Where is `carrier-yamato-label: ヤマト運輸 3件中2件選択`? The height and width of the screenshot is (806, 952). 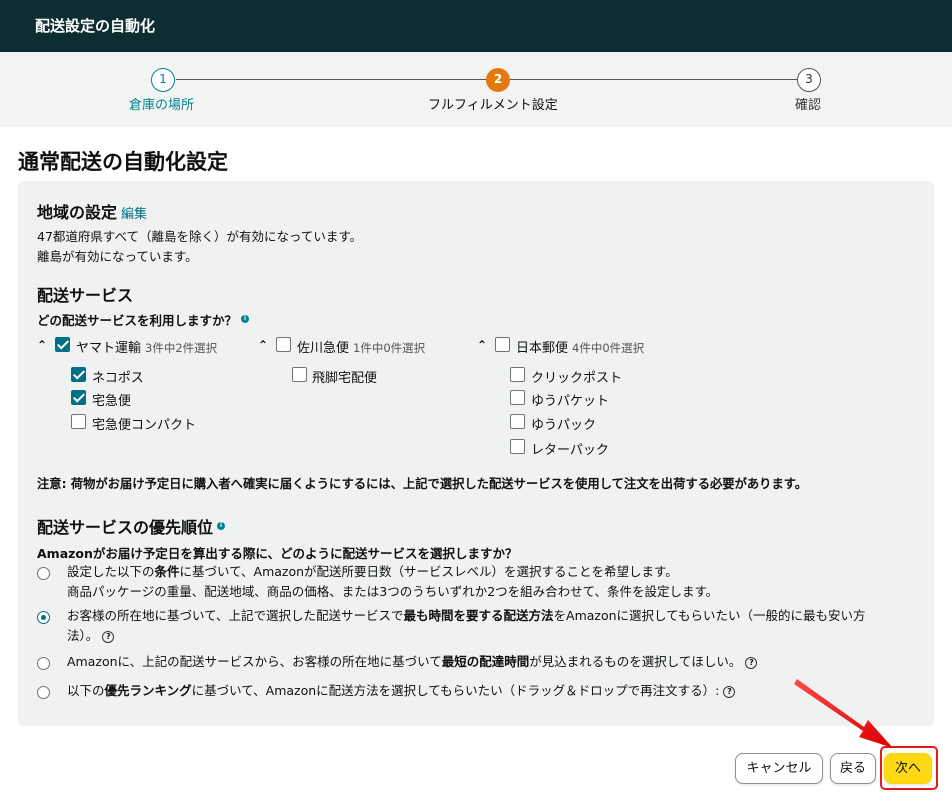 carrier-yamato-label: ヤマト運輸 3件中2件選択 is located at coordinates (146, 346).